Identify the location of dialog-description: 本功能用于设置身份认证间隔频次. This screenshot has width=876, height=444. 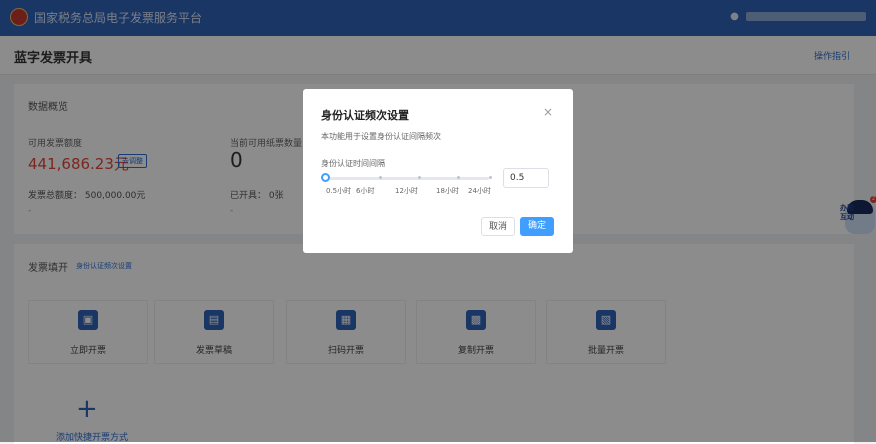
(381, 136).